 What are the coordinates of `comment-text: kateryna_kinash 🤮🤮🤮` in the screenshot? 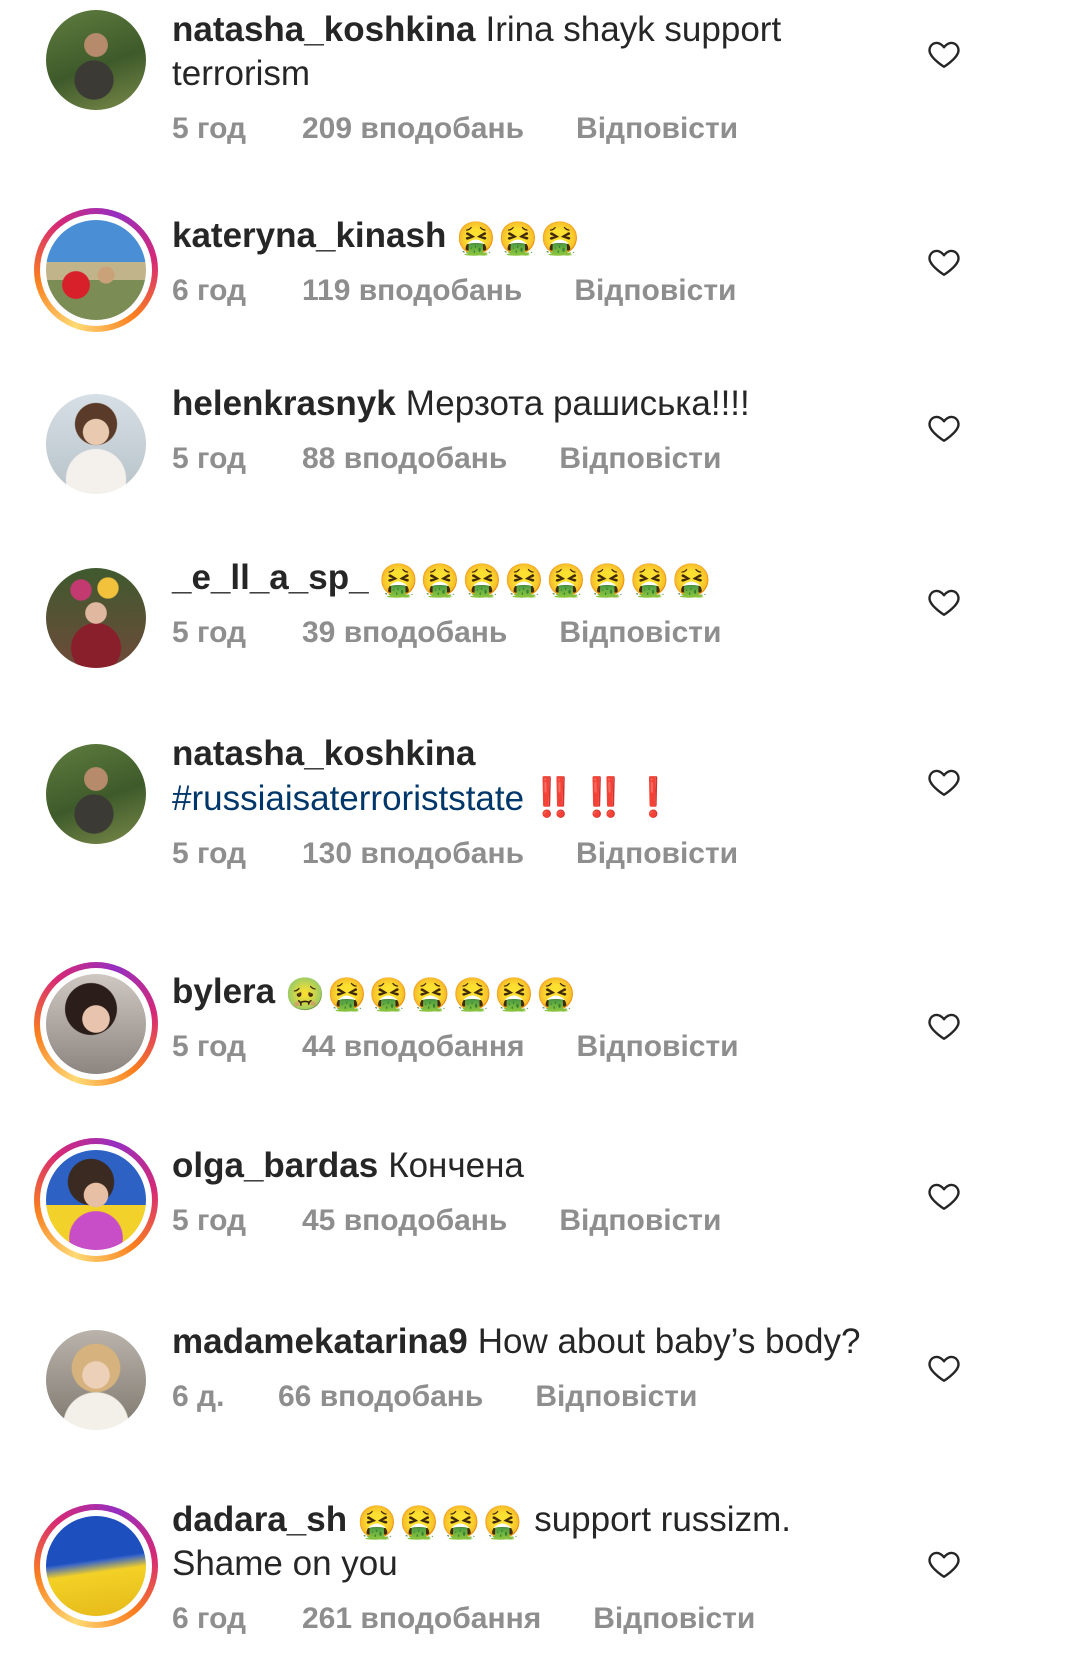 It's located at (552, 236).